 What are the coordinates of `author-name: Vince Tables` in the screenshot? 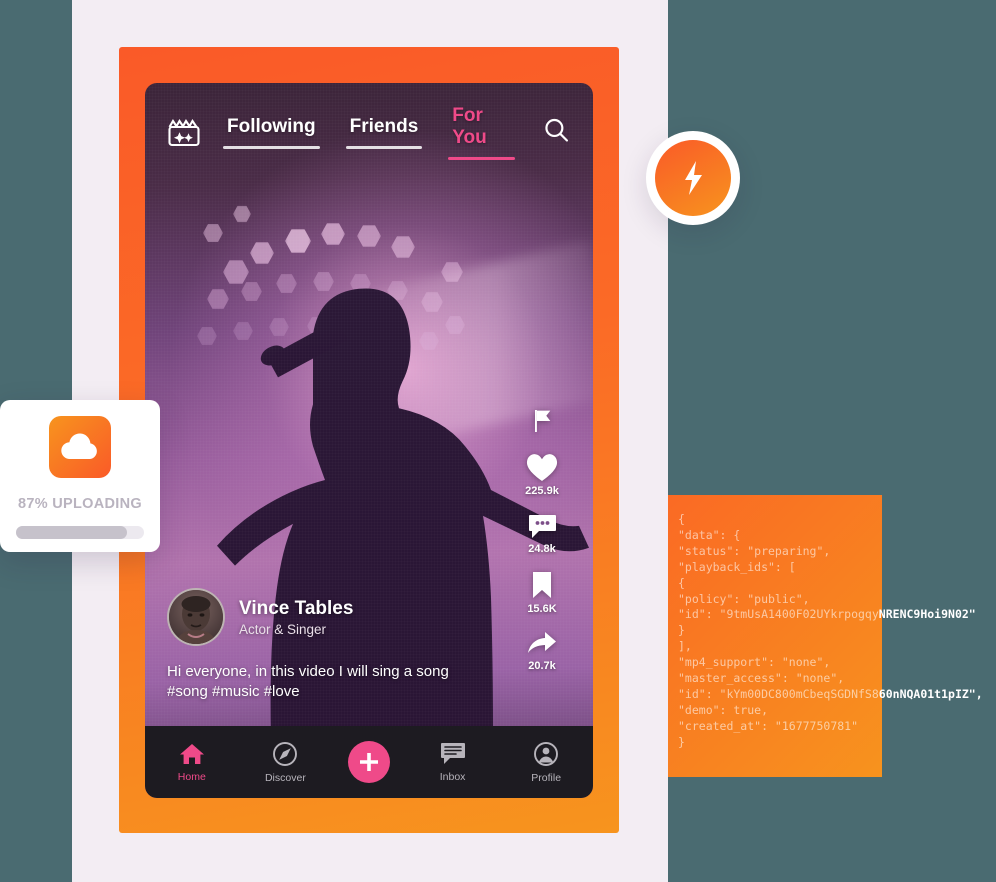 It's located at (296, 608).